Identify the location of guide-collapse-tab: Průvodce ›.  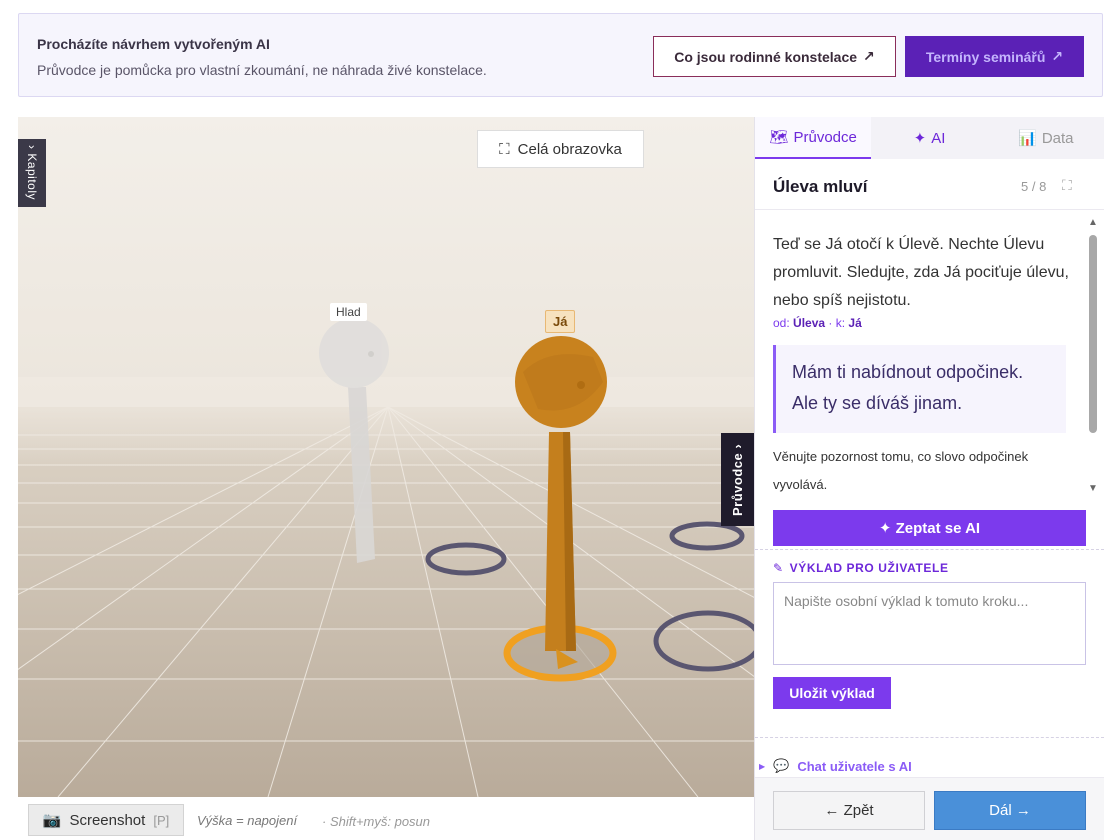
(737, 479).